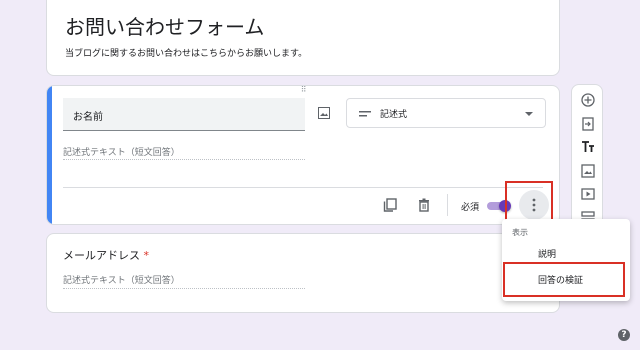  What do you see at coordinates (101, 255) in the screenshot?
I see `question-title-text: メールアドレス` at bounding box center [101, 255].